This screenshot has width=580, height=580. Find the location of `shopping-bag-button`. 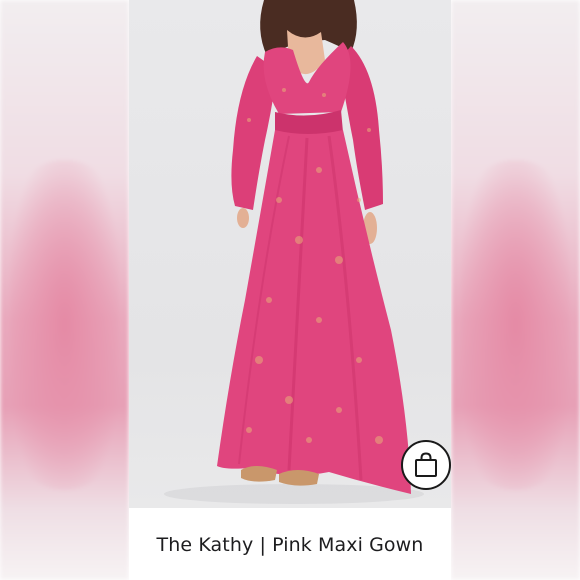

shopping-bag-button is located at coordinates (426, 465).